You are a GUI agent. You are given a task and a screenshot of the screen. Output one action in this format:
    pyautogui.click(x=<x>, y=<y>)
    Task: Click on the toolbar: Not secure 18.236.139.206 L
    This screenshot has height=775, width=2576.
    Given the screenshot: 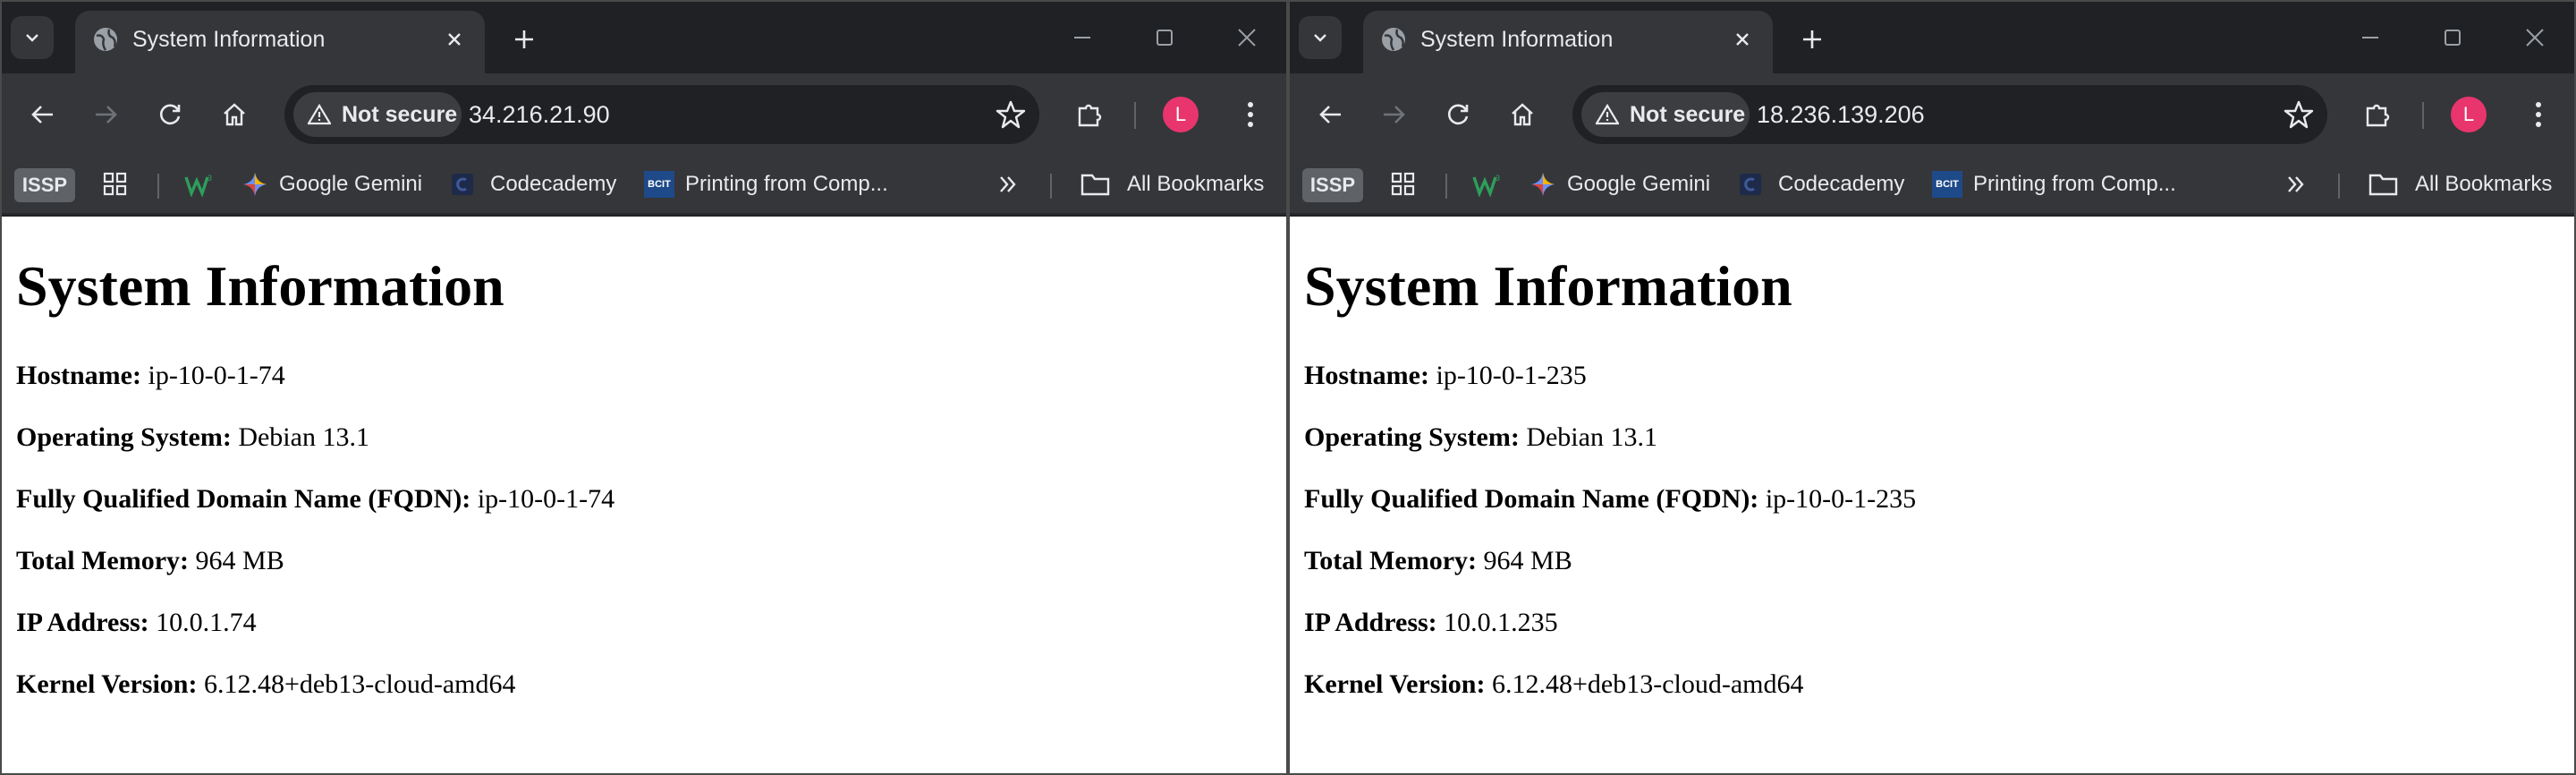 What is the action you would take?
    pyautogui.click(x=1932, y=114)
    